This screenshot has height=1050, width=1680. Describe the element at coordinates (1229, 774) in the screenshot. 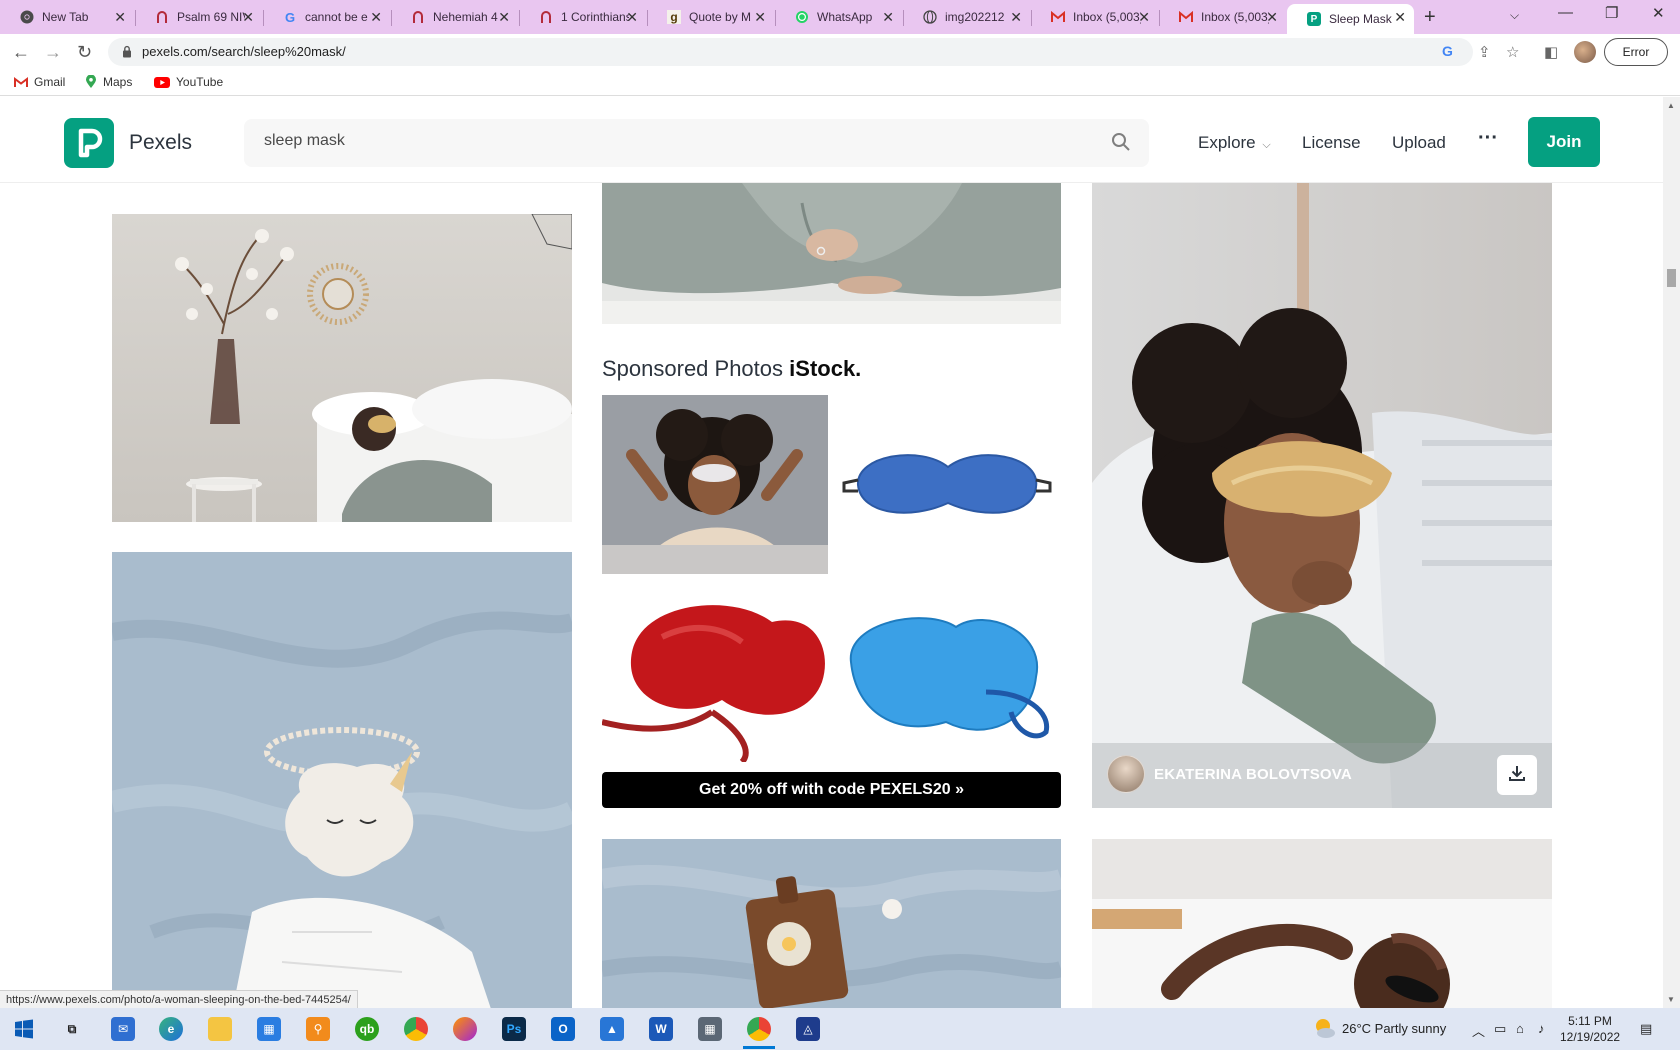

I see `photo-author: EKATERINA BOLOVTSOVA` at that location.